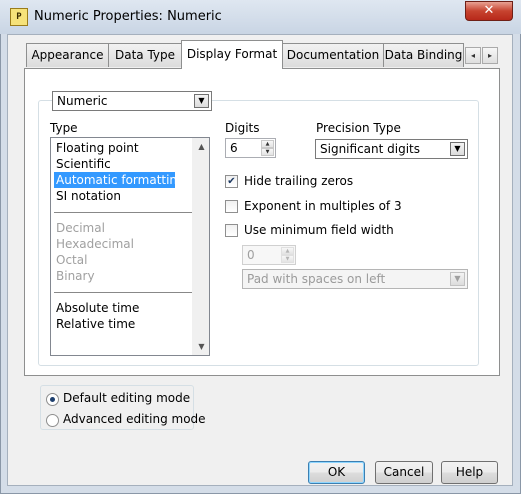  Describe the element at coordinates (82, 101) in the screenshot. I see `format-type-value: Numeric` at that location.